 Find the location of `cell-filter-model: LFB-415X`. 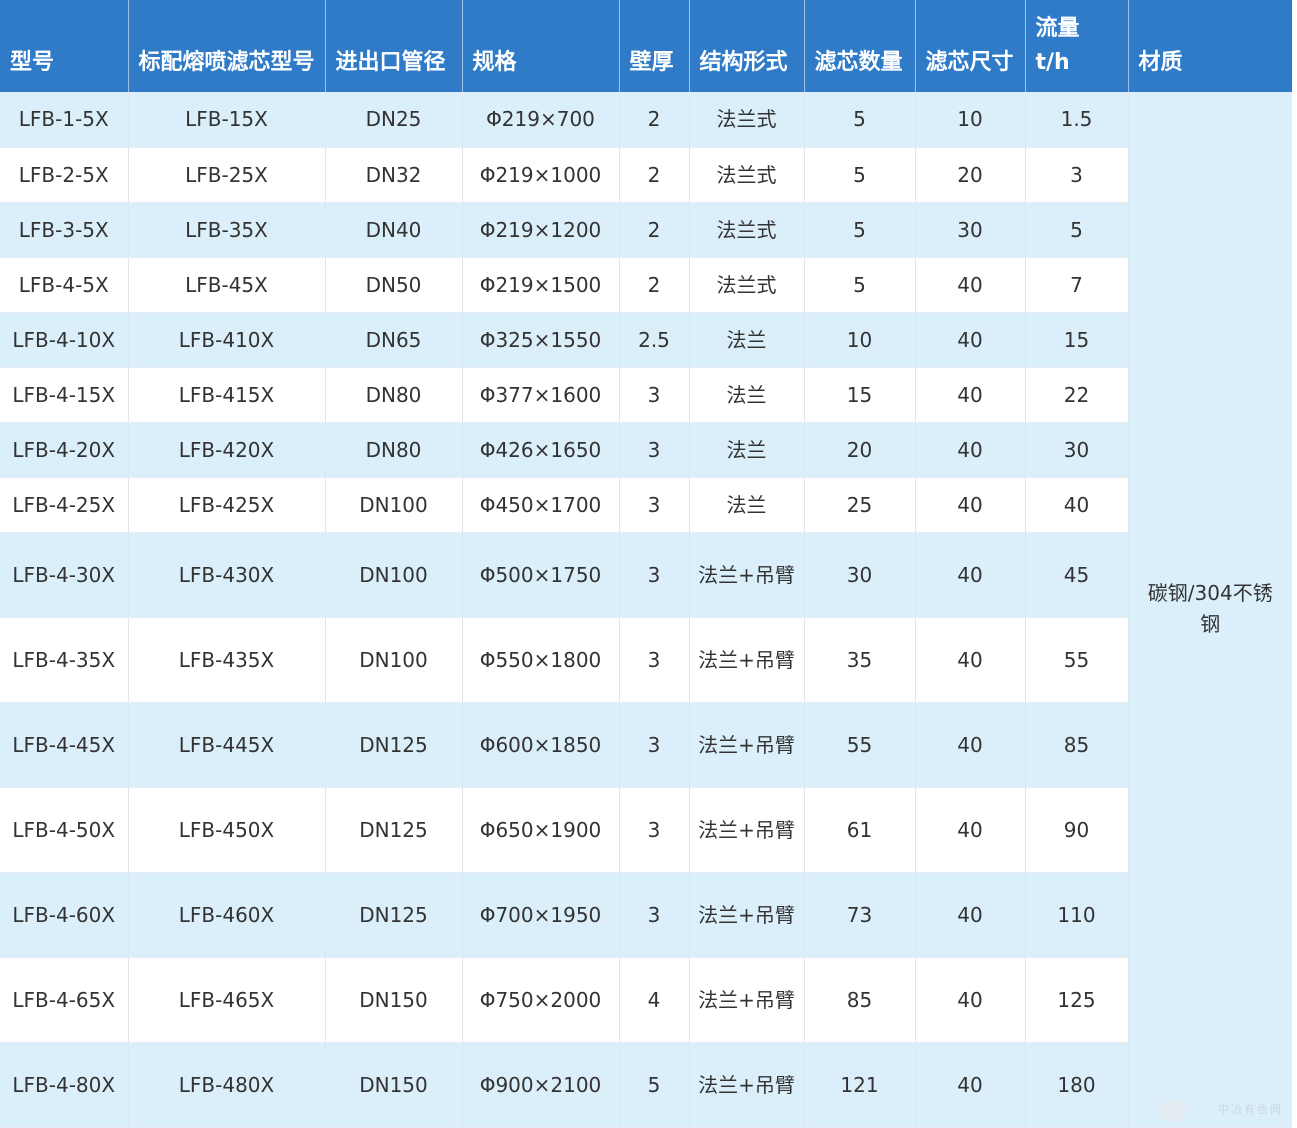

cell-filter-model: LFB-415X is located at coordinates (226, 394).